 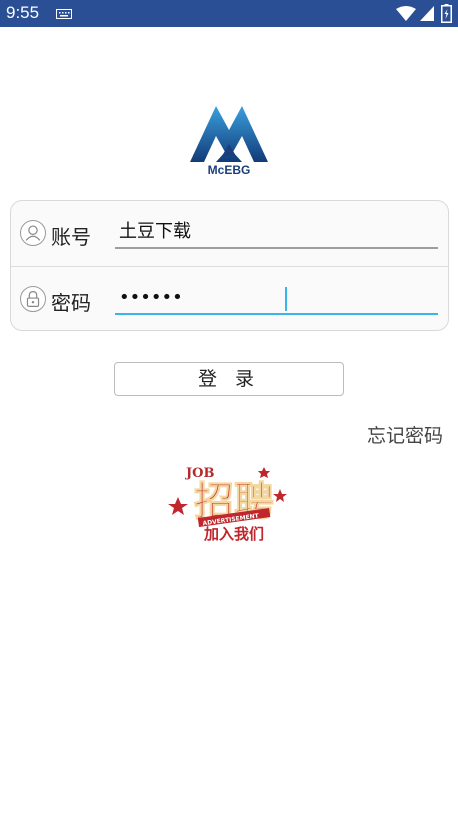 What do you see at coordinates (33, 299) in the screenshot?
I see `lock-icon` at bounding box center [33, 299].